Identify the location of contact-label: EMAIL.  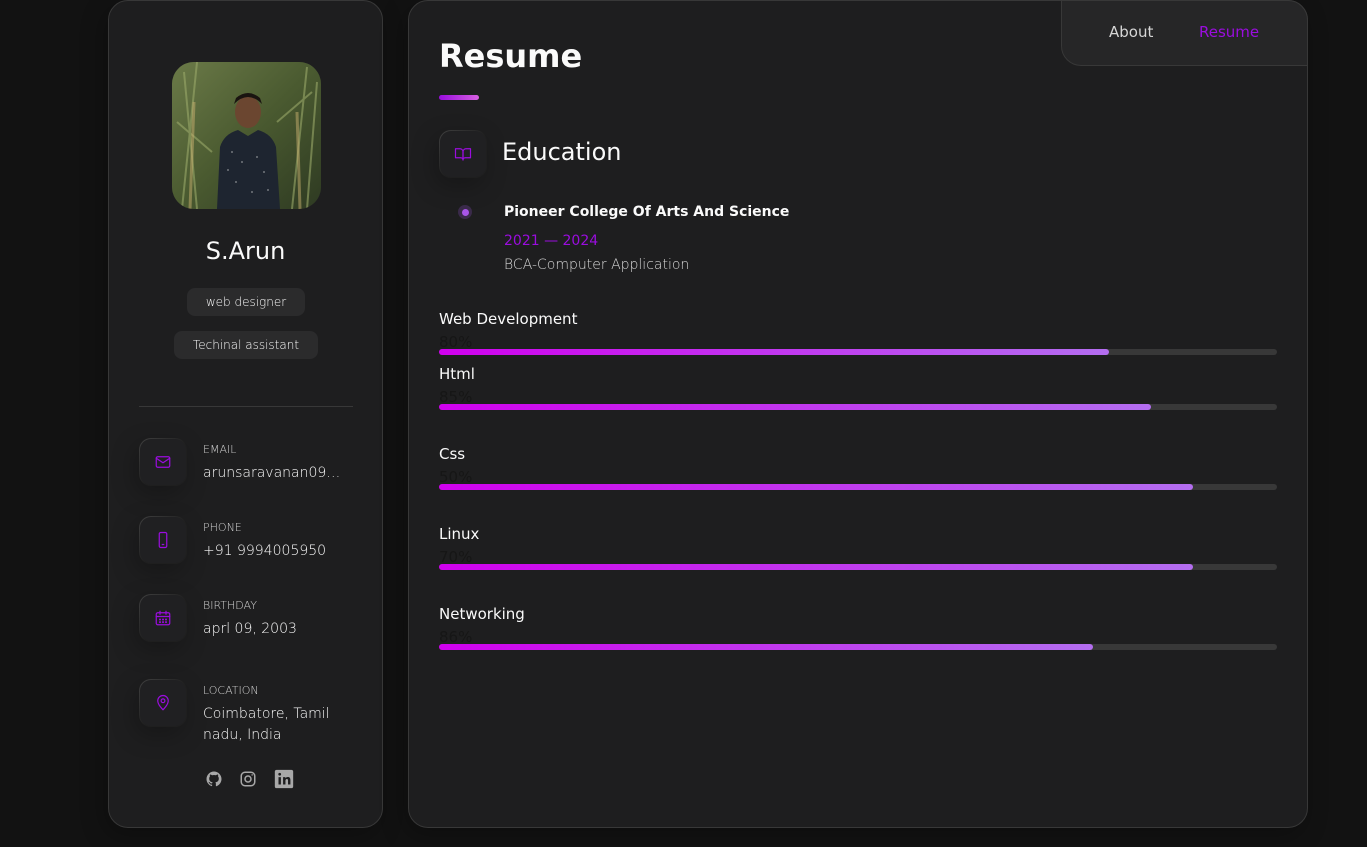
(220, 449).